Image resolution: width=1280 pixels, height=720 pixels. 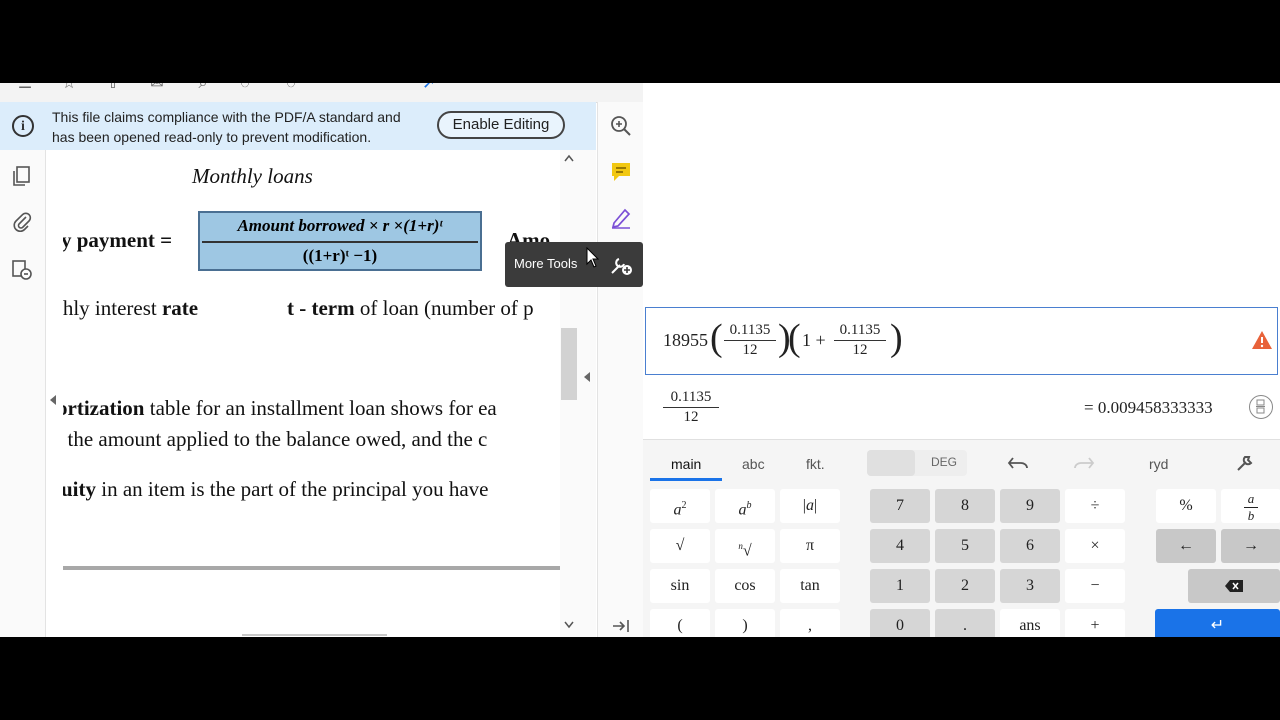 What do you see at coordinates (750, 330) in the screenshot?
I see `frac1-numerator: 0.1135` at bounding box center [750, 330].